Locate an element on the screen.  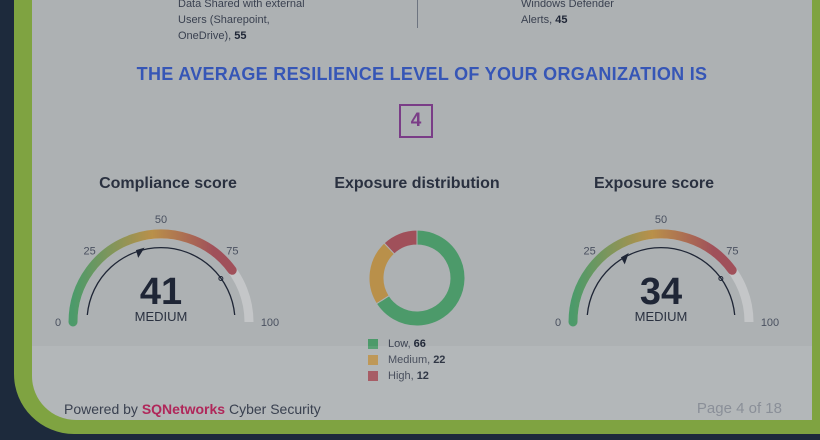
compliance-level-label: MEDIUM is located at coordinates (161, 316).